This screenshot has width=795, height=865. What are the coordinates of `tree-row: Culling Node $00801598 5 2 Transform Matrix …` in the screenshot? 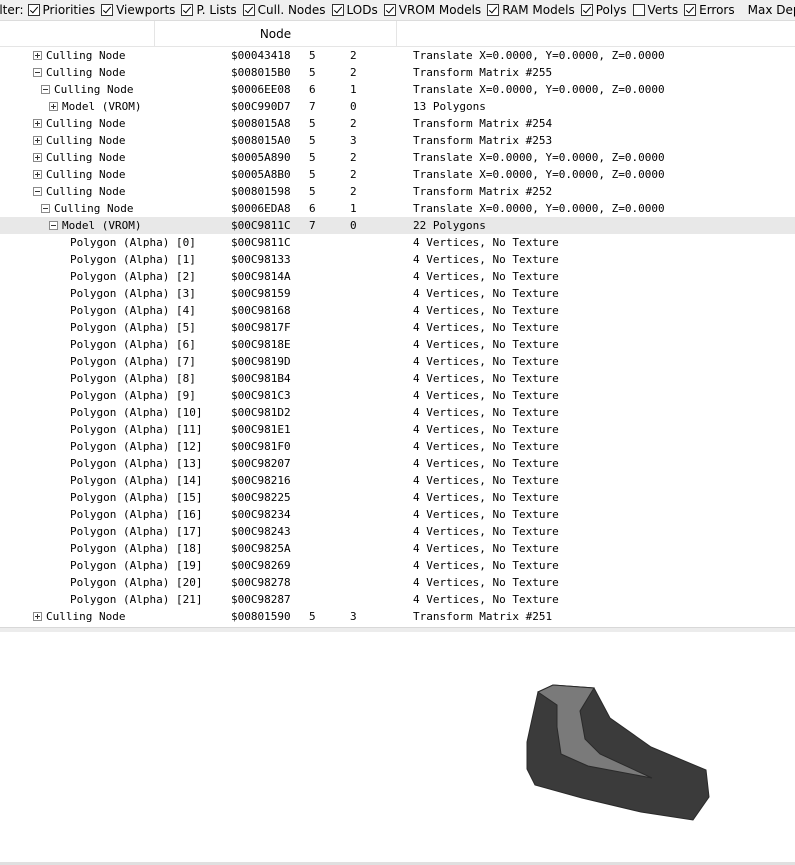 It's located at (397, 191).